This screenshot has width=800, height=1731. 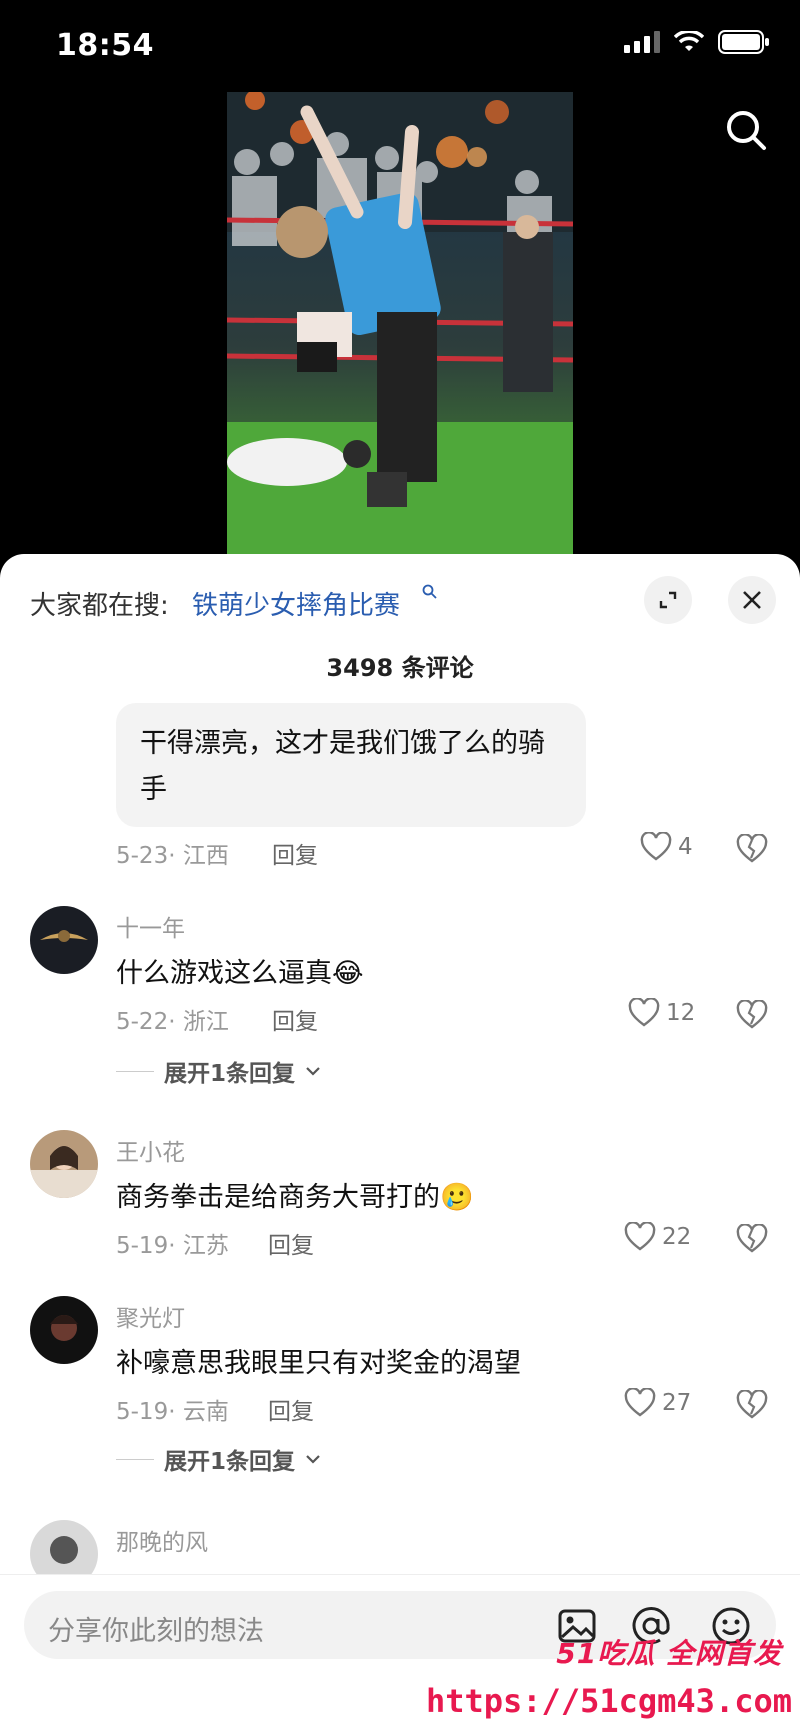 What do you see at coordinates (296, 603) in the screenshot?
I see `search-hint-link: 铁萌少女摔角比赛` at bounding box center [296, 603].